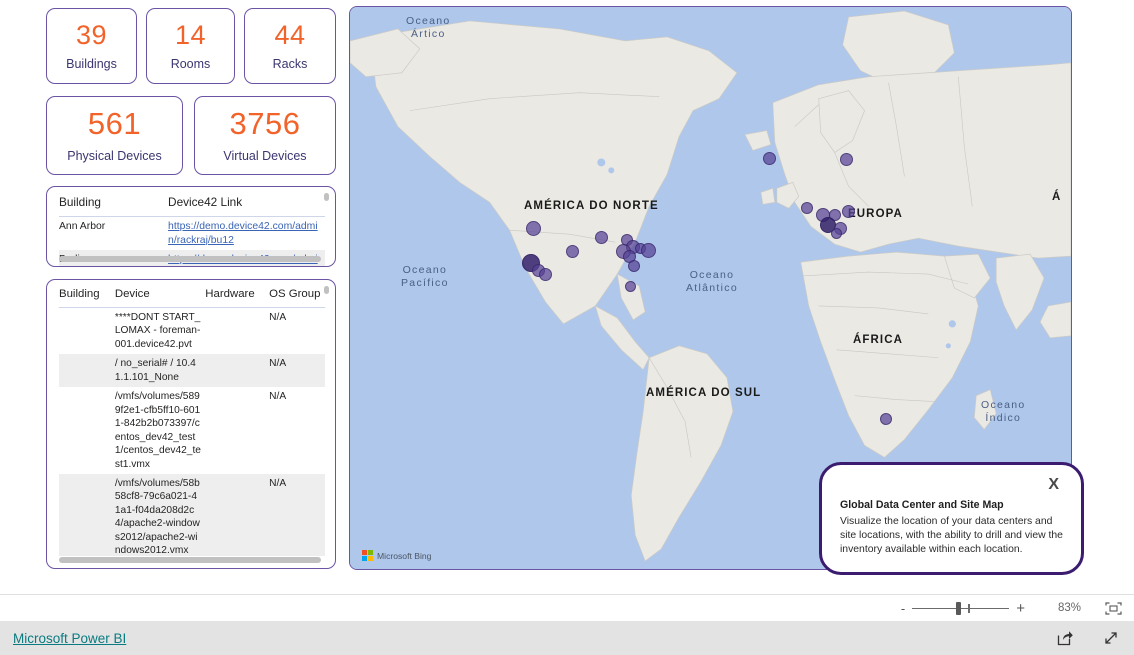  What do you see at coordinates (246, 202) in the screenshot?
I see `column-header-device42-link: Device42 Link` at bounding box center [246, 202].